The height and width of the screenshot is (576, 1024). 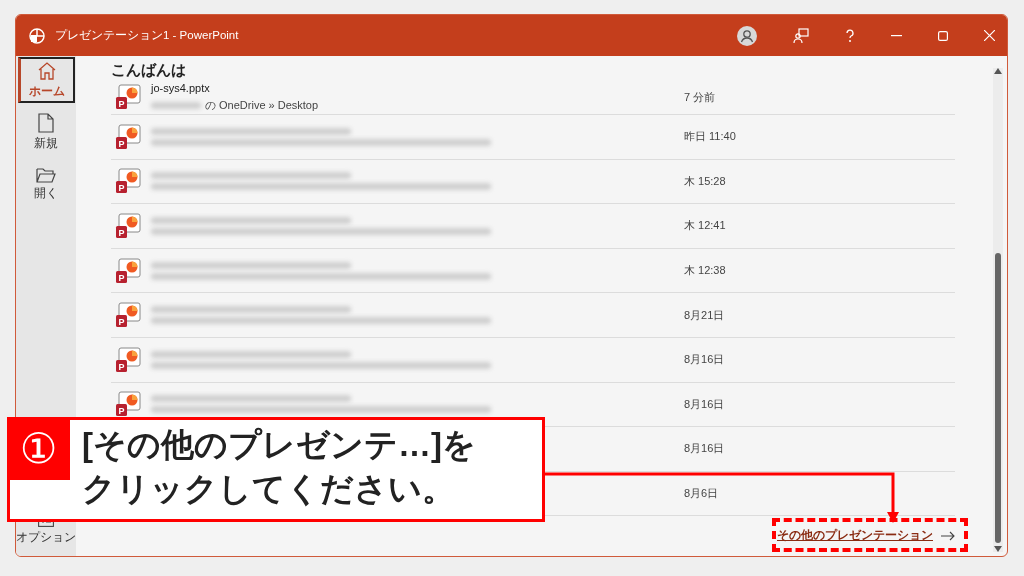 I want to click on scroll-up-icon, so click(x=998, y=71).